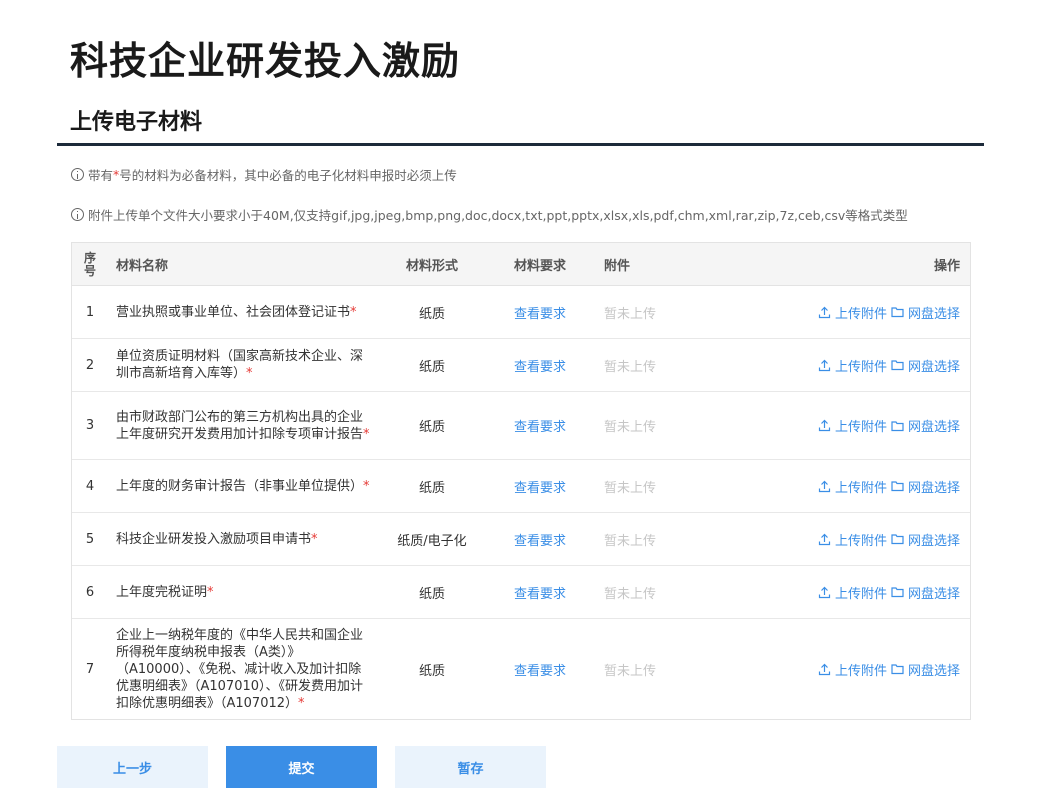 The height and width of the screenshot is (801, 1047). I want to click on header-attachment: 附件, so click(617, 266).